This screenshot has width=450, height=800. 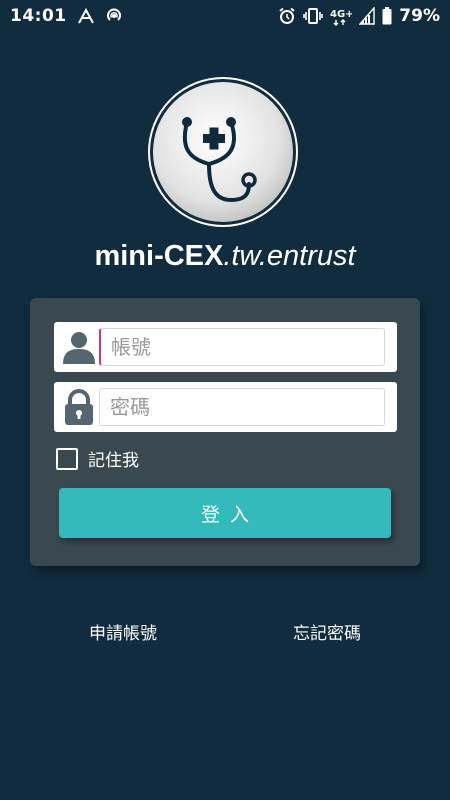 What do you see at coordinates (67, 458) in the screenshot?
I see `remember-me-checkbox` at bounding box center [67, 458].